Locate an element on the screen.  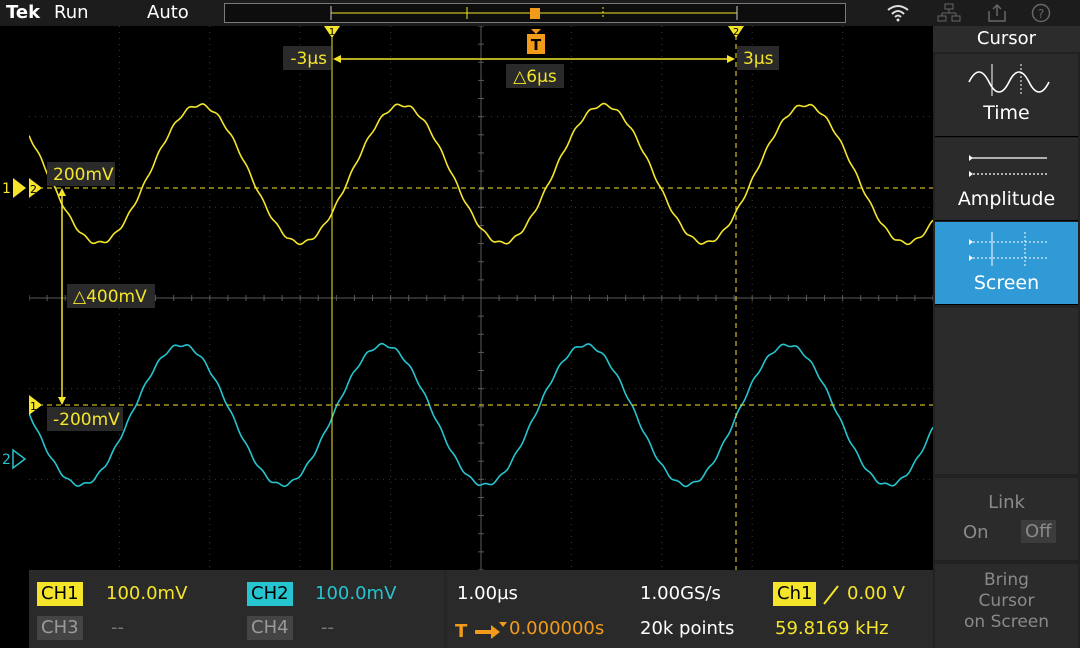
horizontal-scale: 1.00µs is located at coordinates (487, 594).